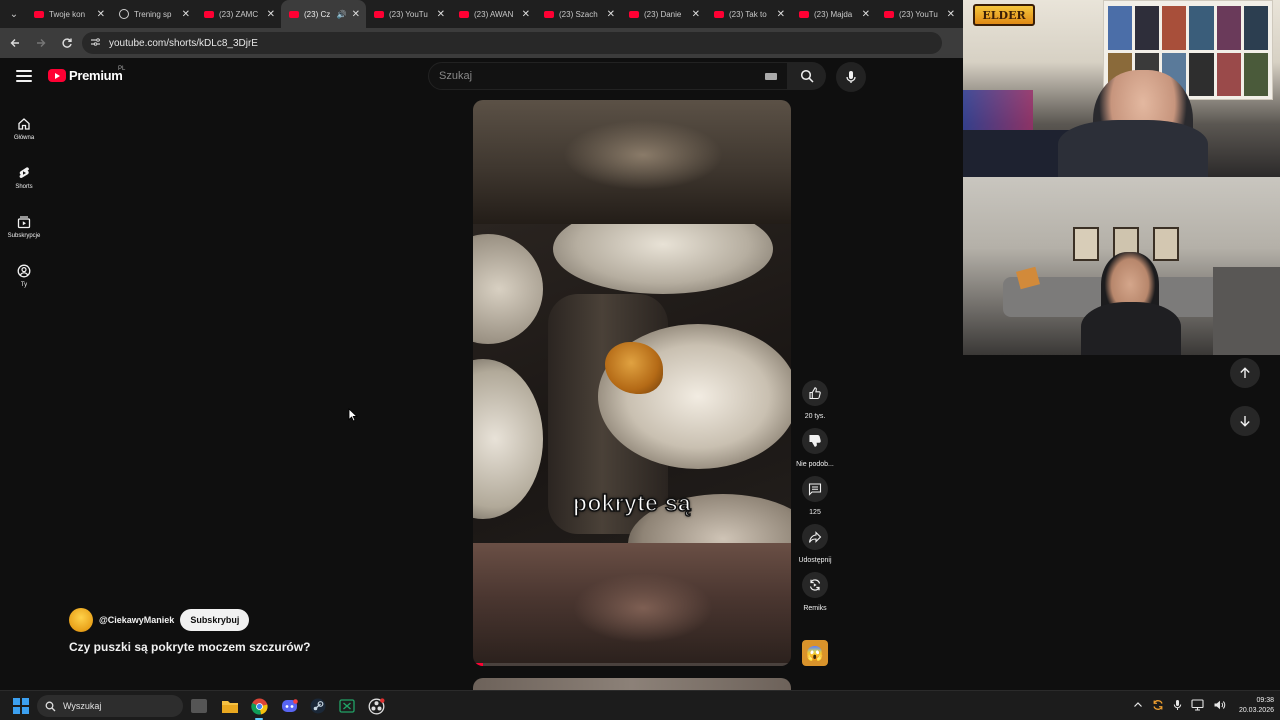 The height and width of the screenshot is (720, 1280). I want to click on thumbs-up-icon, so click(815, 393).